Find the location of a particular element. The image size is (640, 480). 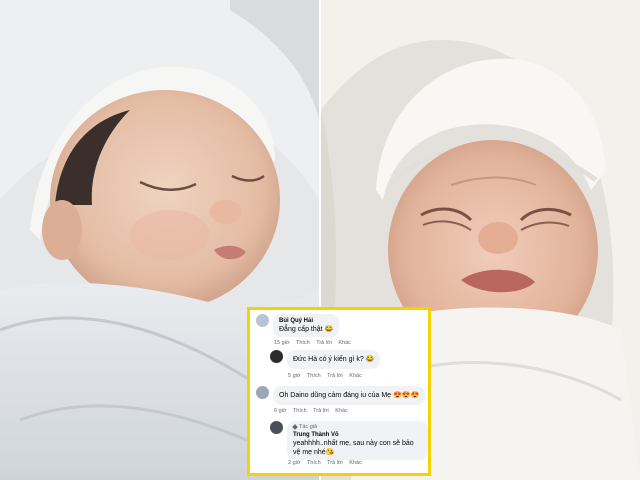

comment-bubble: Đức Hà có ý kiến gì k? 😂 is located at coordinates (334, 359).